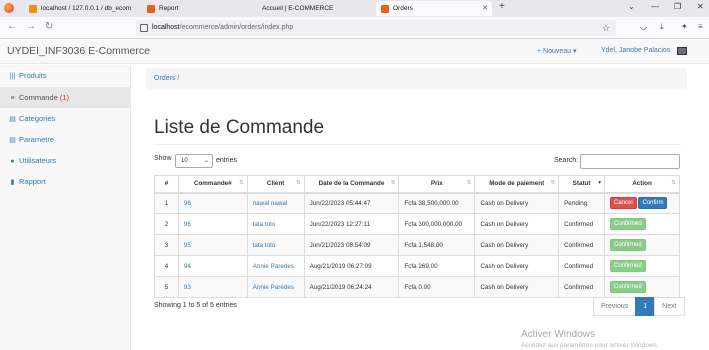  I want to click on sidebar-item-parametre: ▤ Parametre, so click(65, 139).